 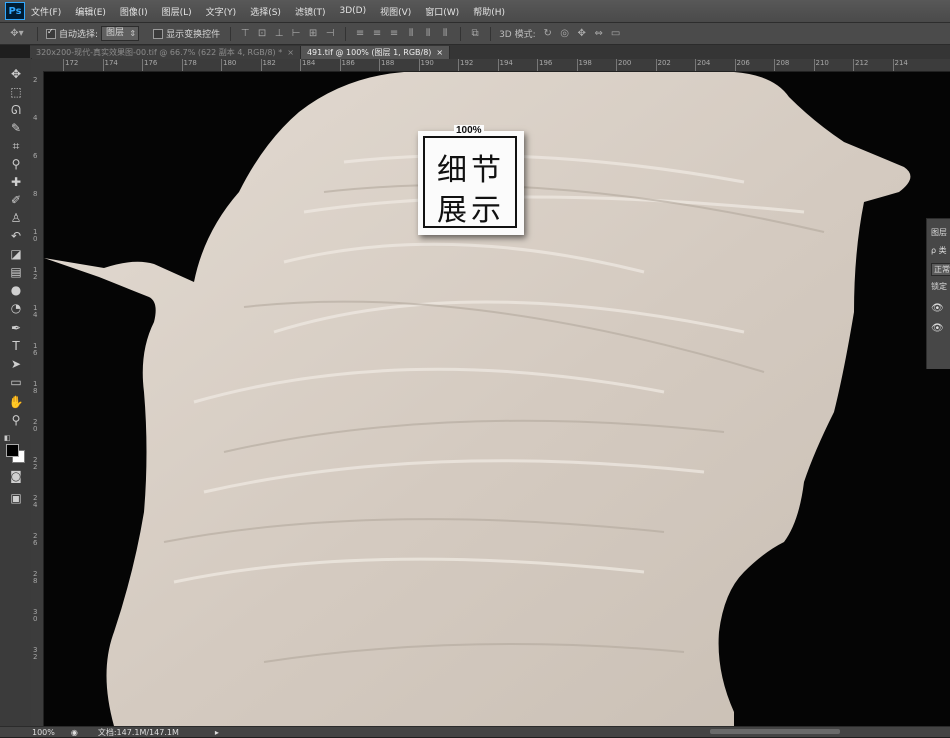 I want to click on 3d-pan-icon: ✥, so click(x=582, y=33).